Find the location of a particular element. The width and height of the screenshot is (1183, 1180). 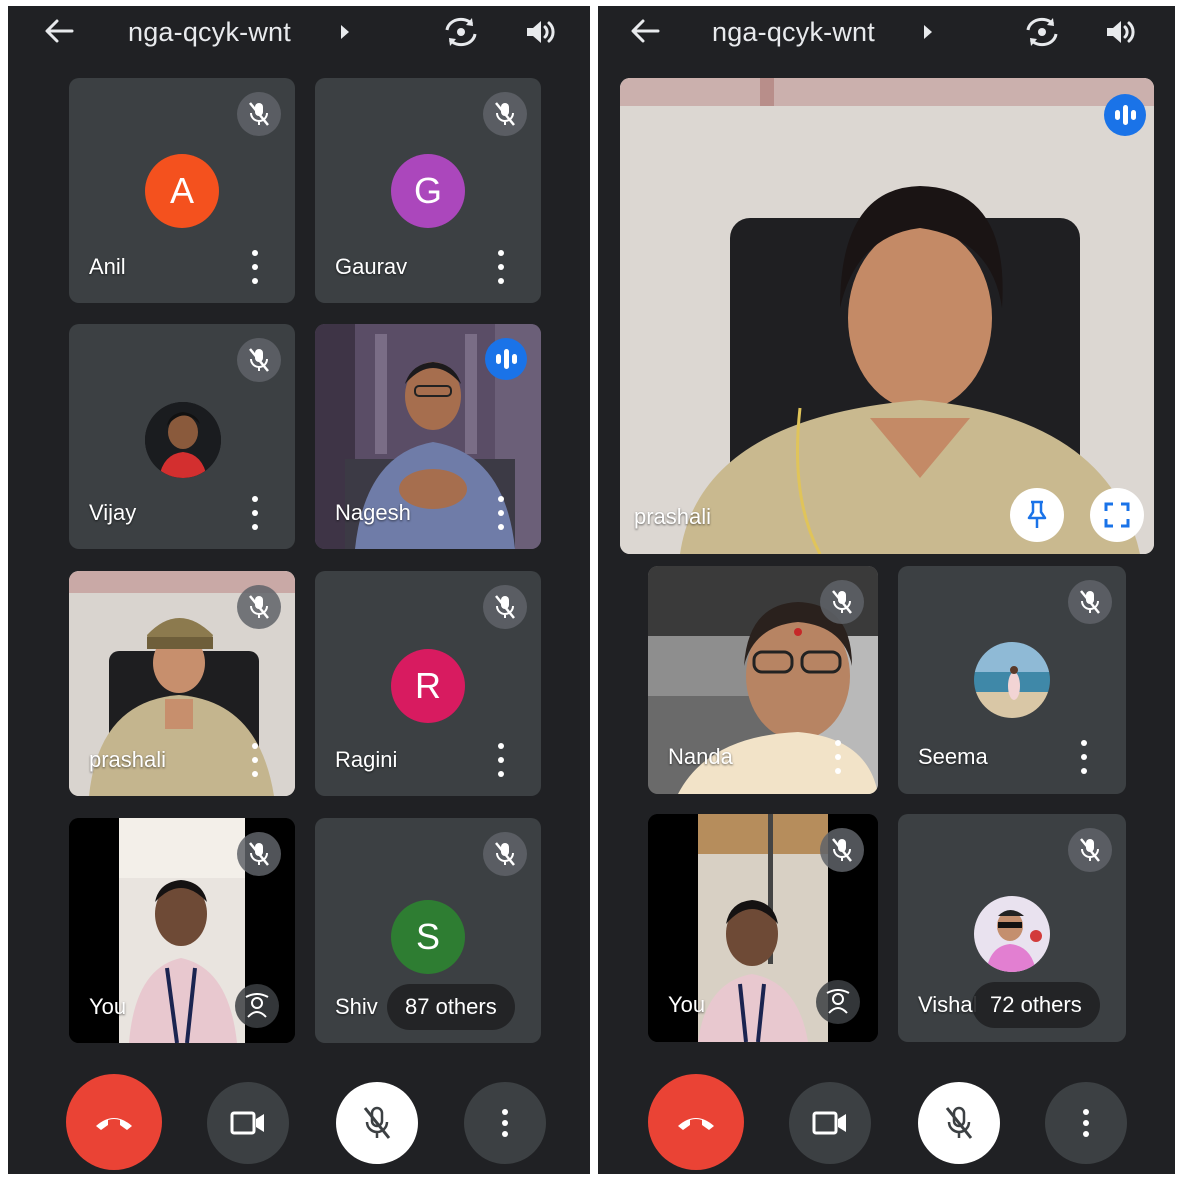

avatar: A is located at coordinates (182, 191).